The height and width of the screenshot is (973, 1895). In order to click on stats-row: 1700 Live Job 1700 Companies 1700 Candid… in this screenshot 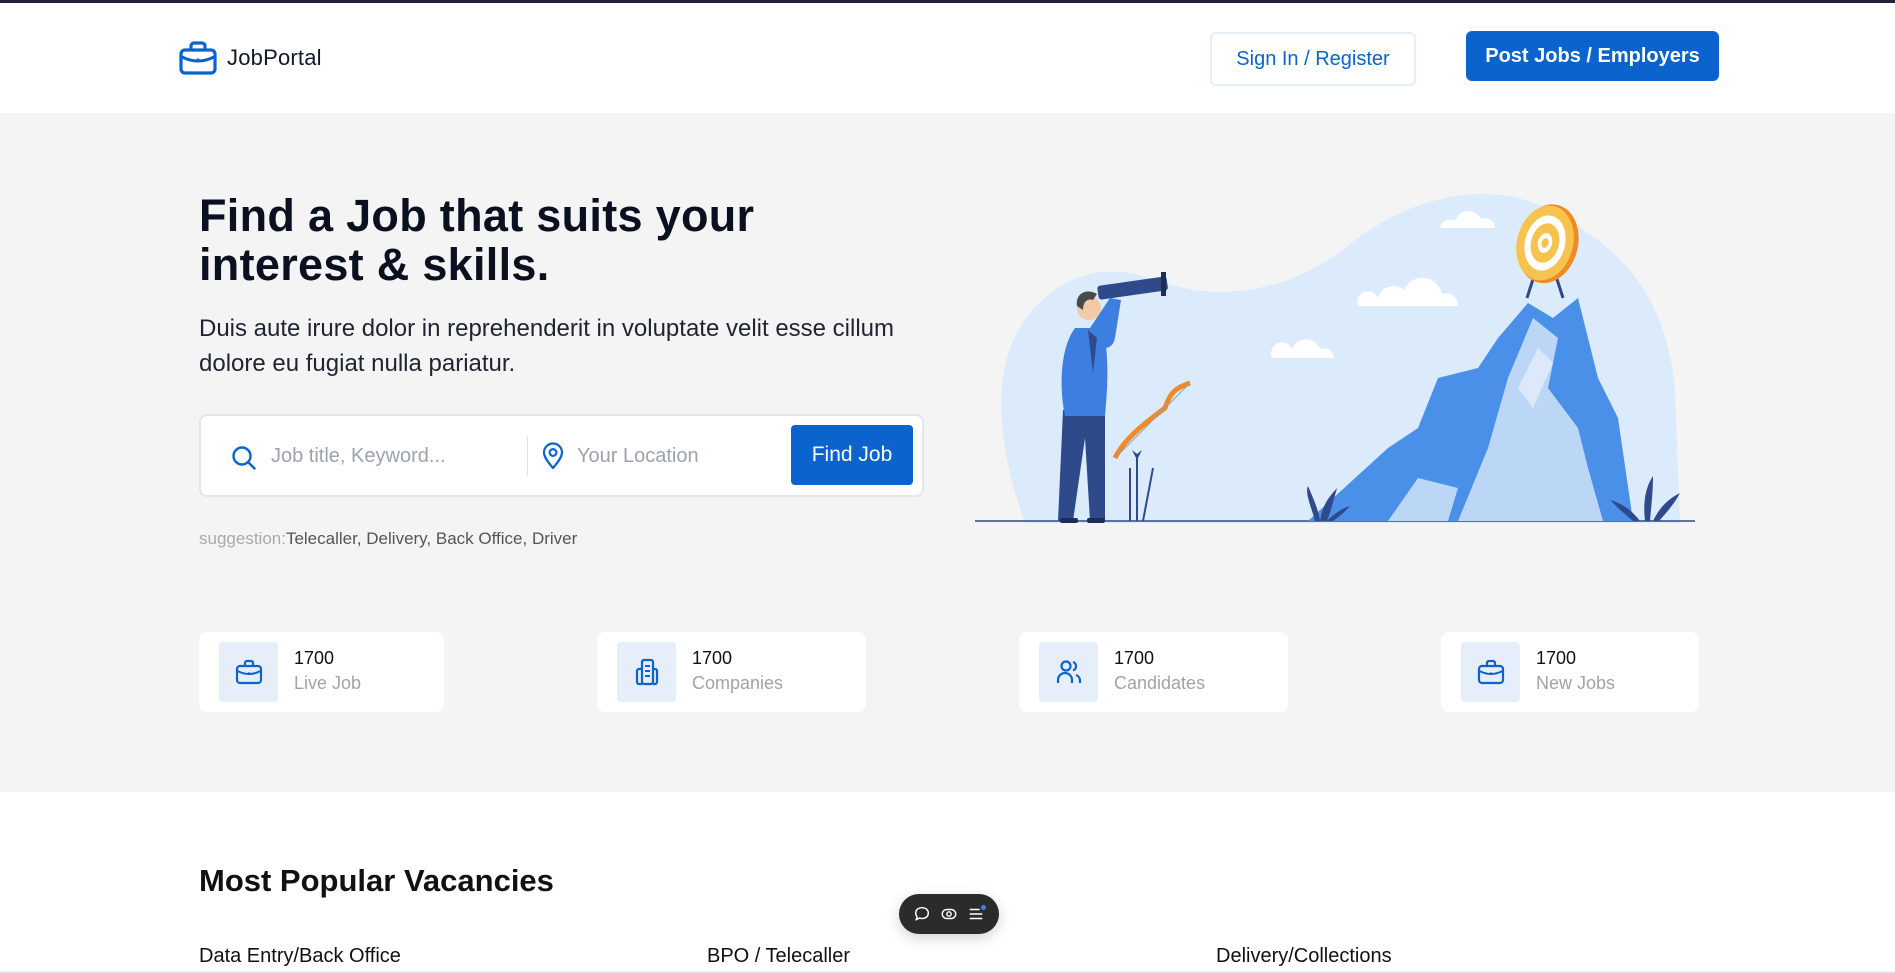, I will do `click(947, 672)`.